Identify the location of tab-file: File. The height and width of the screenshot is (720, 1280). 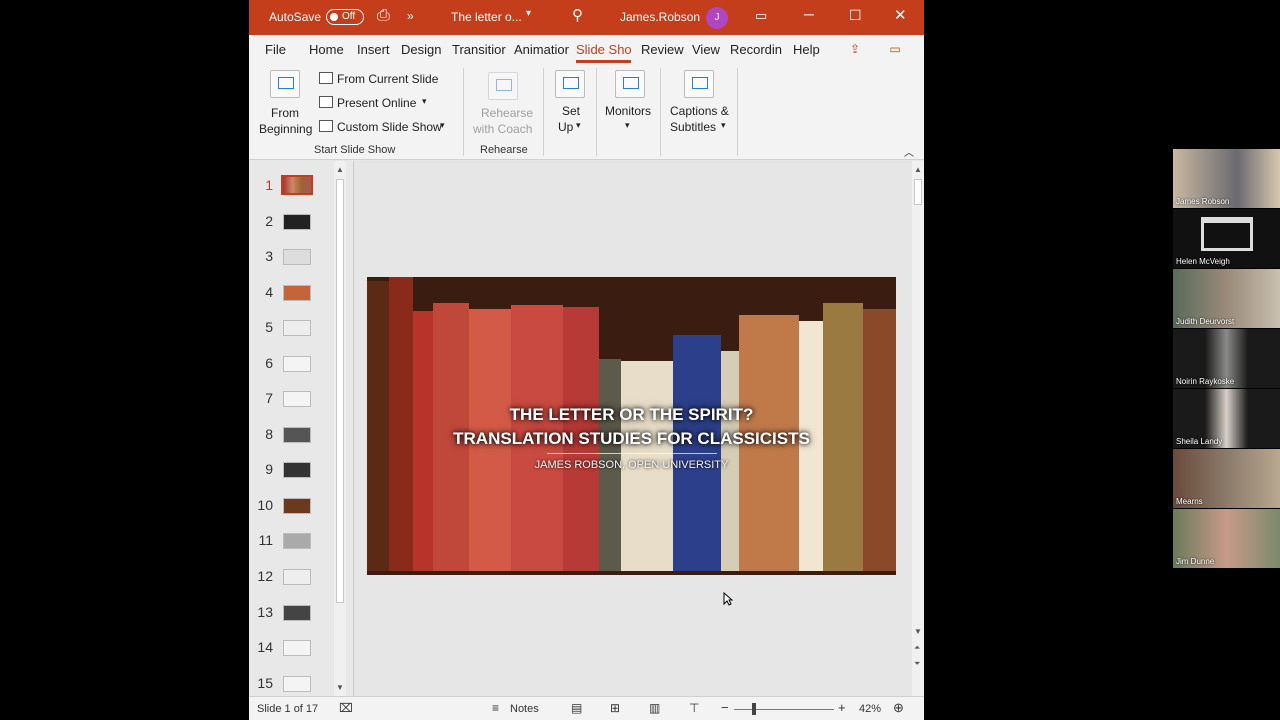
(275, 49).